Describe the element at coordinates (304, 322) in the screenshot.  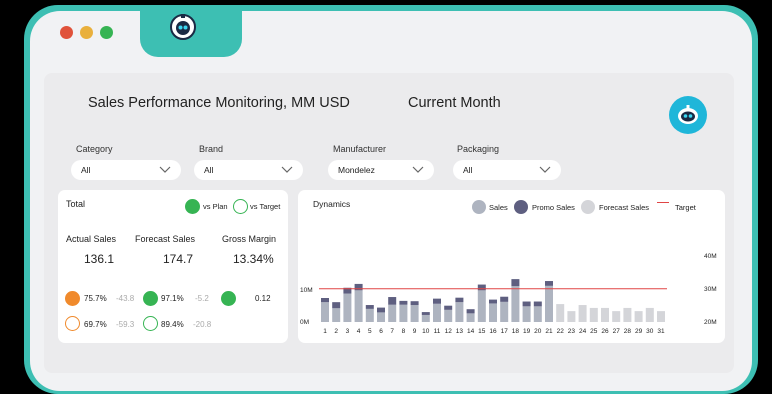
I see `left-axis-tick: 0M` at that location.